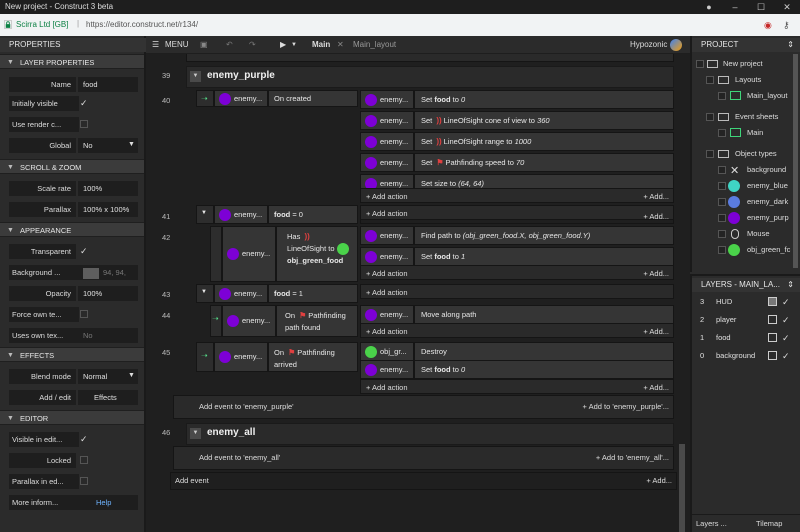 The height and width of the screenshot is (532, 800). I want to click on tree-item-object: enemy_blue, so click(742, 186).